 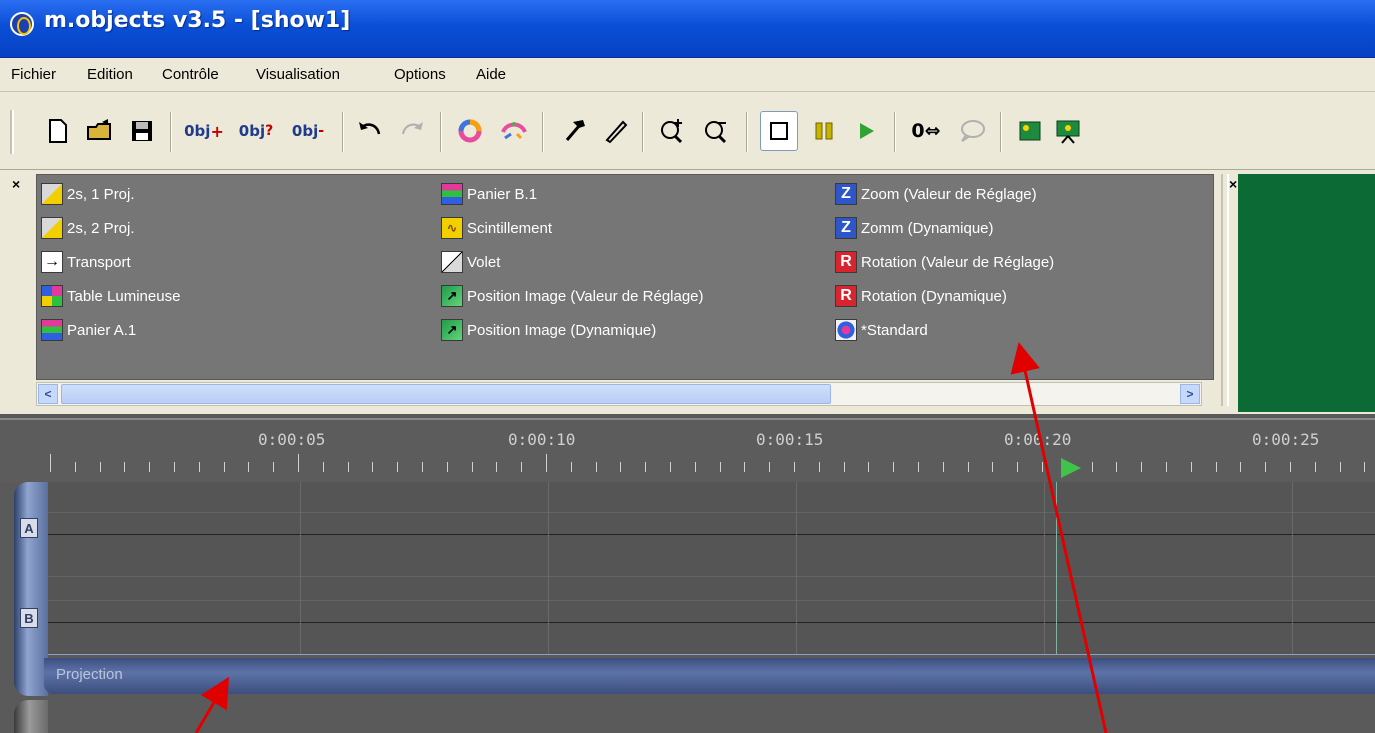 What do you see at coordinates (110, 296) in the screenshot?
I see `list-item: Table Lumineuse` at bounding box center [110, 296].